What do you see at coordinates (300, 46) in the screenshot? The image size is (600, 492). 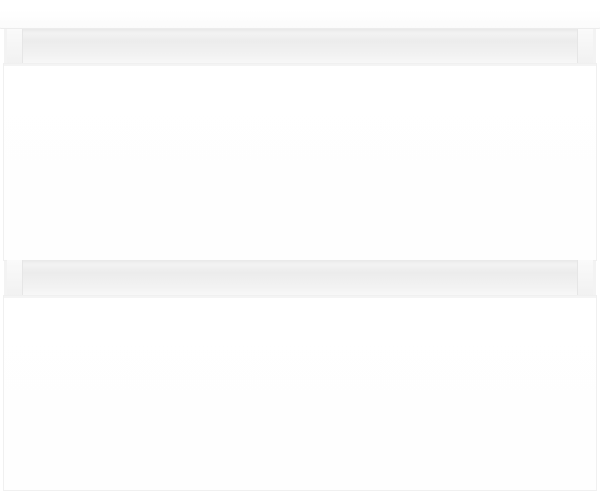 I see `handle-groove-top` at bounding box center [300, 46].